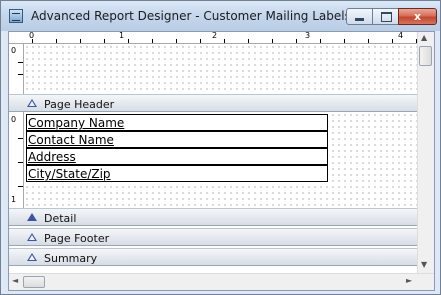  Describe the element at coordinates (308, 35) in the screenshot. I see `ruler-number: 3` at that location.